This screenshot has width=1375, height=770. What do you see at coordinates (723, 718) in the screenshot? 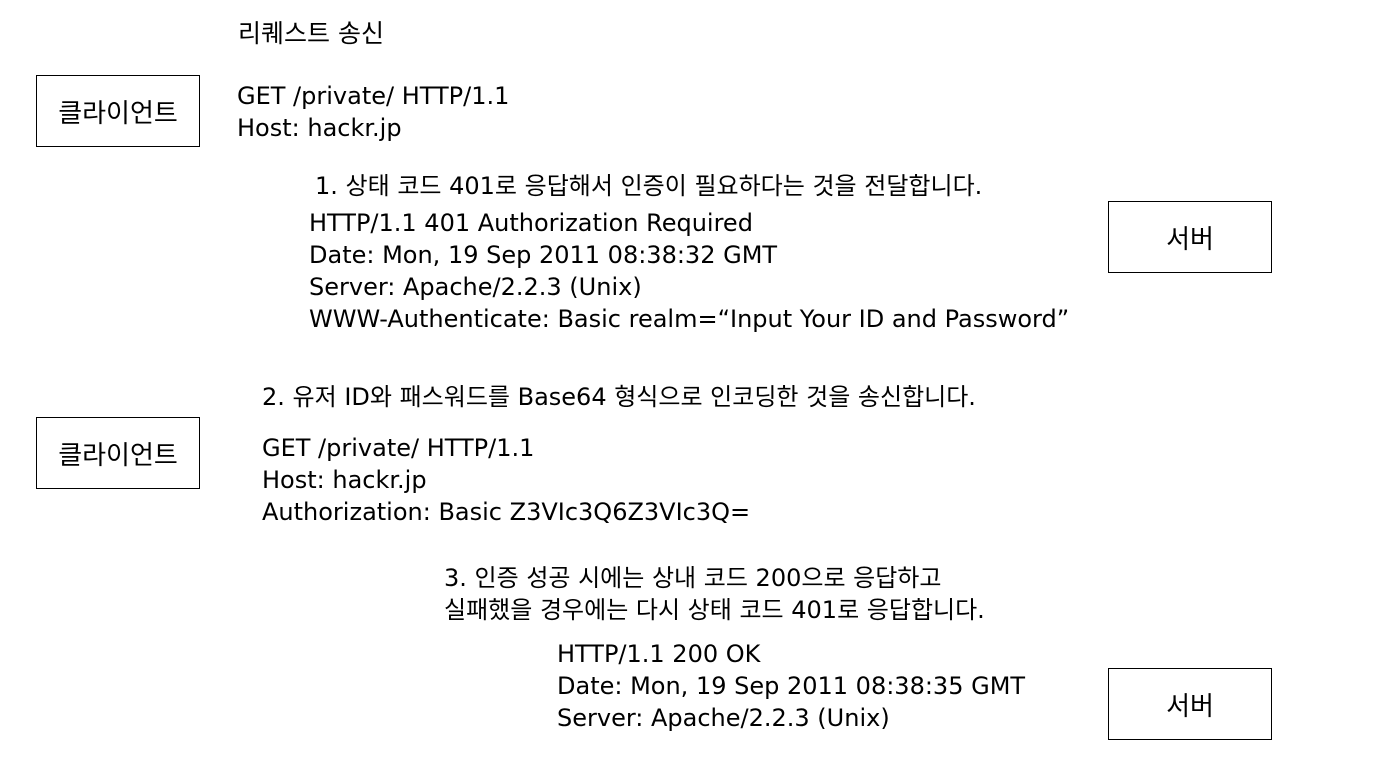
I see `step3-response-line: Server: Apache/2.2.3 (Unix)` at bounding box center [723, 718].